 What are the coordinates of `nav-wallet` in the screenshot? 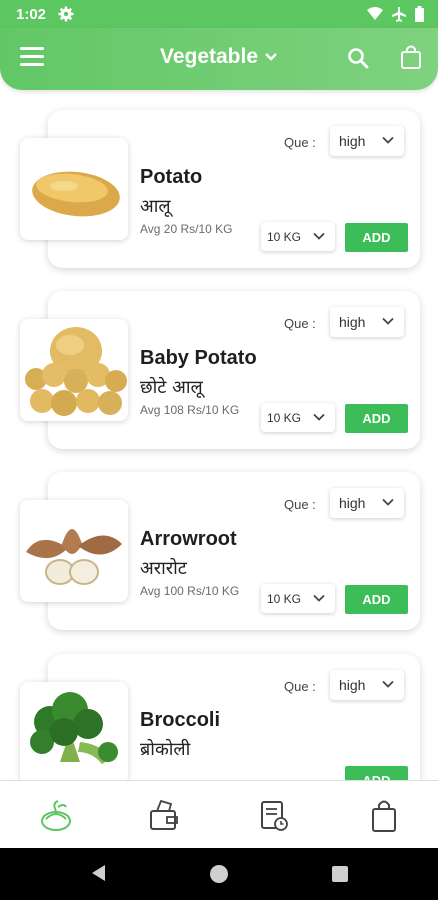 It's located at (164, 816).